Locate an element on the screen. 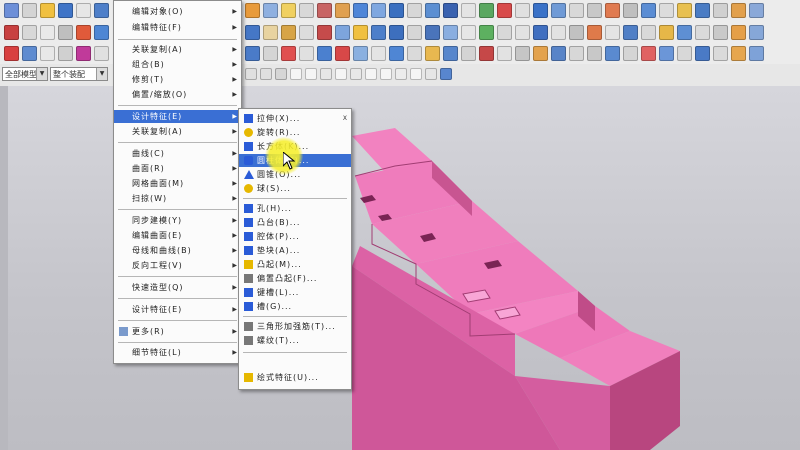 The image size is (800, 450). snap-face-icon is located at coordinates (431, 74).